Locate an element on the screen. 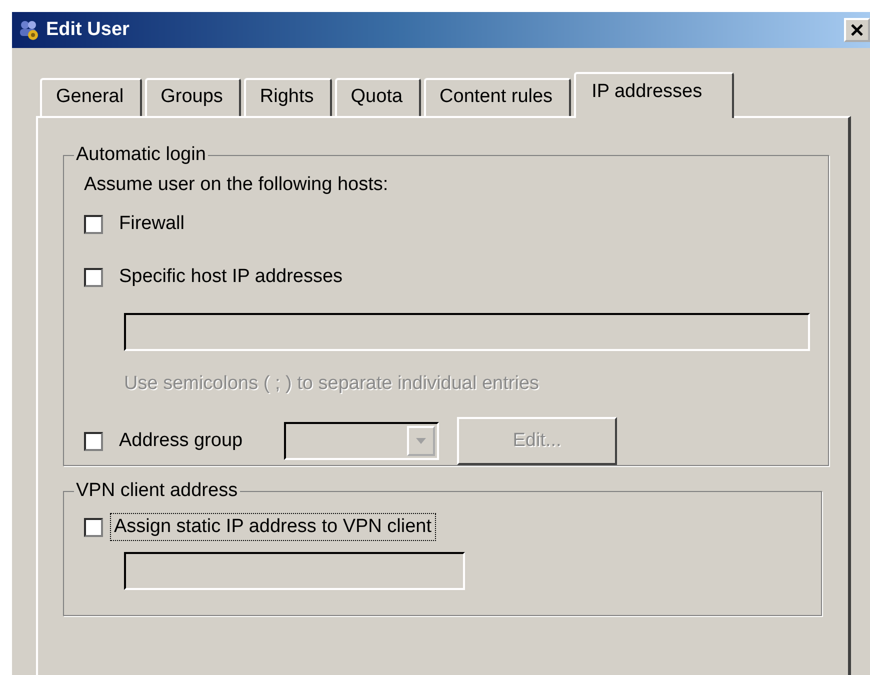  tab: Rights is located at coordinates (288, 97).